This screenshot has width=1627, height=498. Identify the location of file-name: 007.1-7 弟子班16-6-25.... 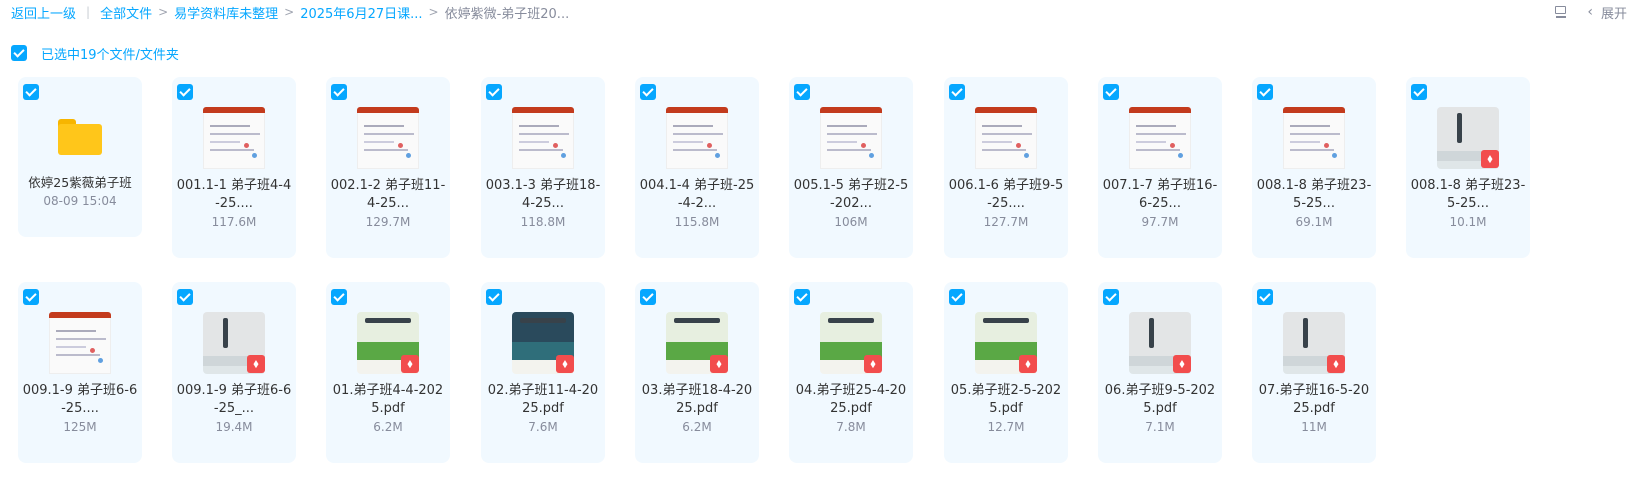
(1160, 194).